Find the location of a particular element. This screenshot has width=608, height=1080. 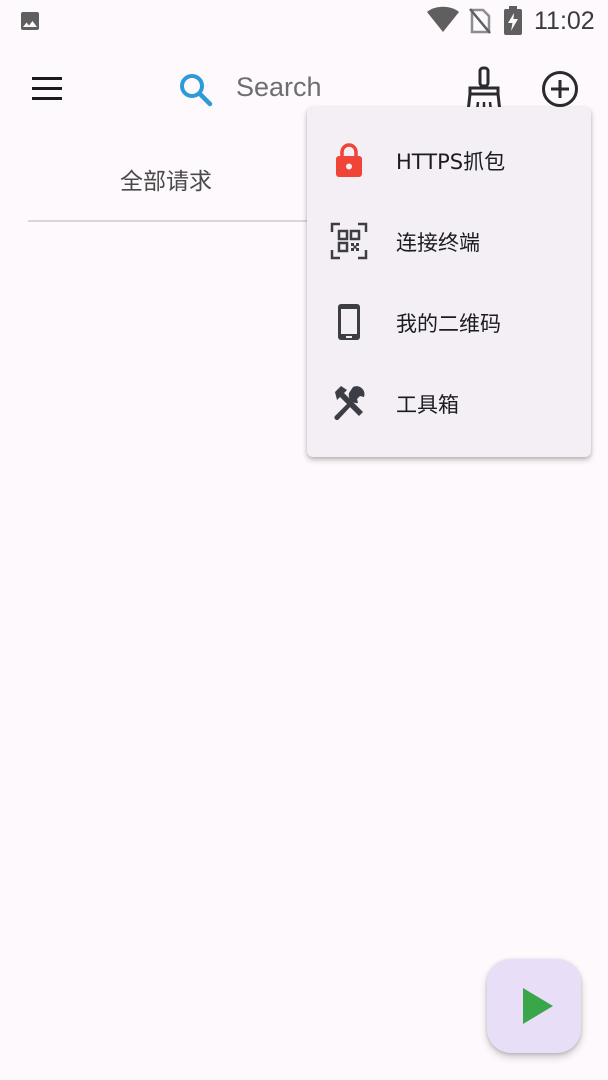

wifi-icon is located at coordinates (443, 19).